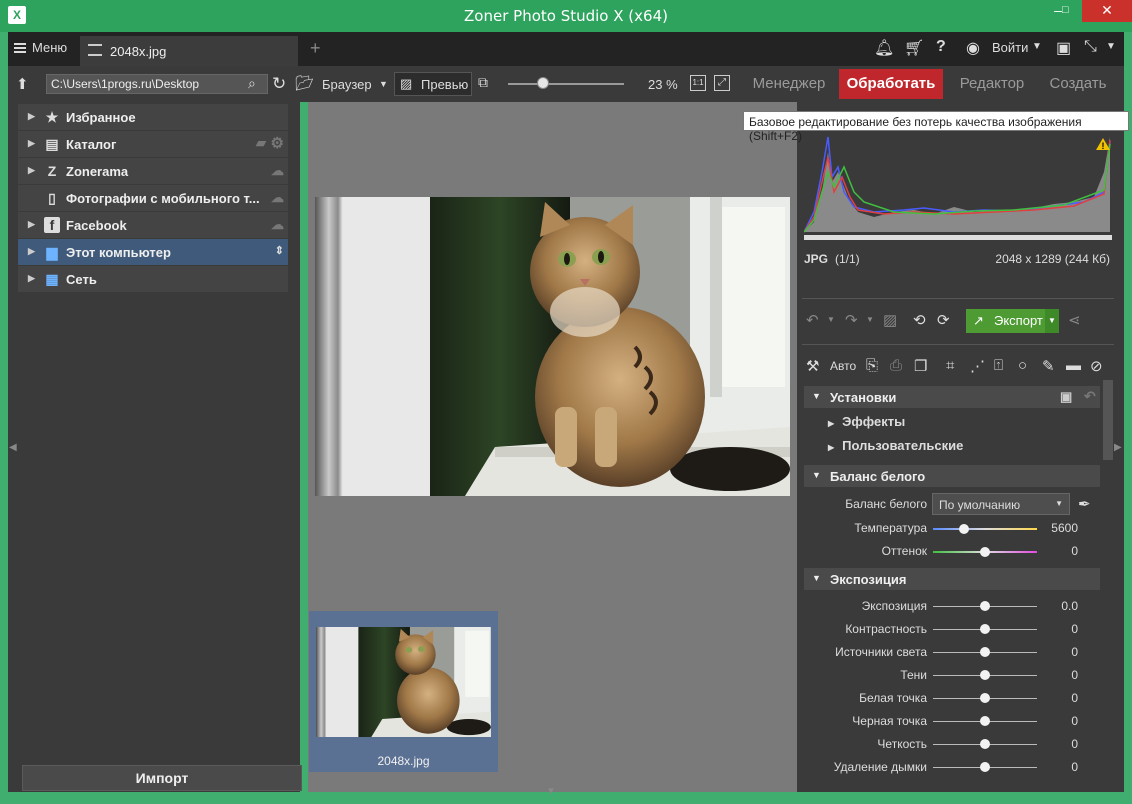  What do you see at coordinates (985, 721) in the screenshot?
I see `black-point-knob` at bounding box center [985, 721].